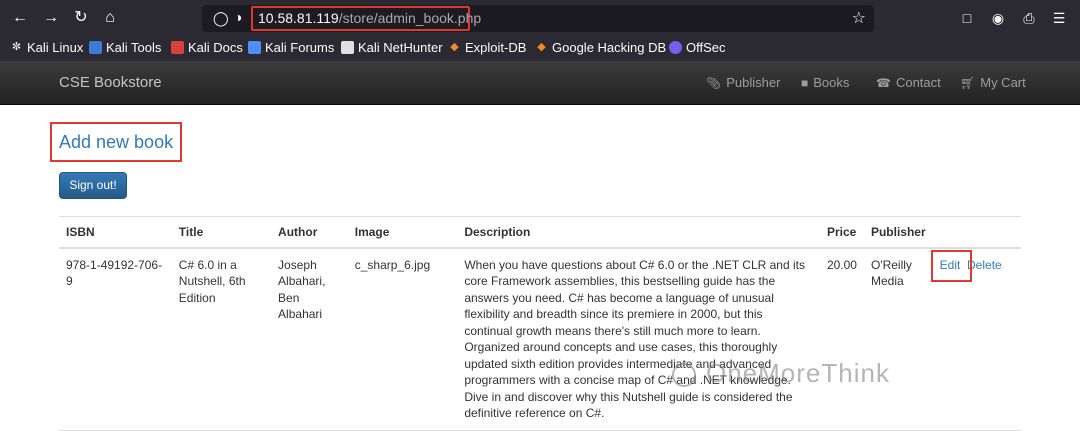 This screenshot has width=1080, height=431. Describe the element at coordinates (1029, 18) in the screenshot. I see `extensions-icon: ⎙` at that location.